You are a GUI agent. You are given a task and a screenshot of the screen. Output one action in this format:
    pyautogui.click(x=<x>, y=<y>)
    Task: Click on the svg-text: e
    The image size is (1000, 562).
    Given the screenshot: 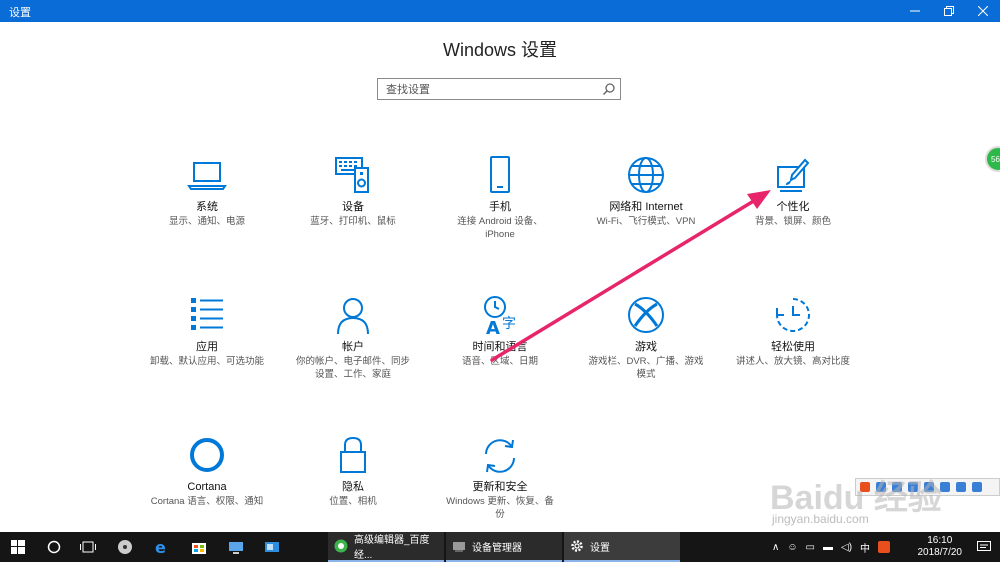 What is the action you would take?
    pyautogui.click(x=160, y=547)
    